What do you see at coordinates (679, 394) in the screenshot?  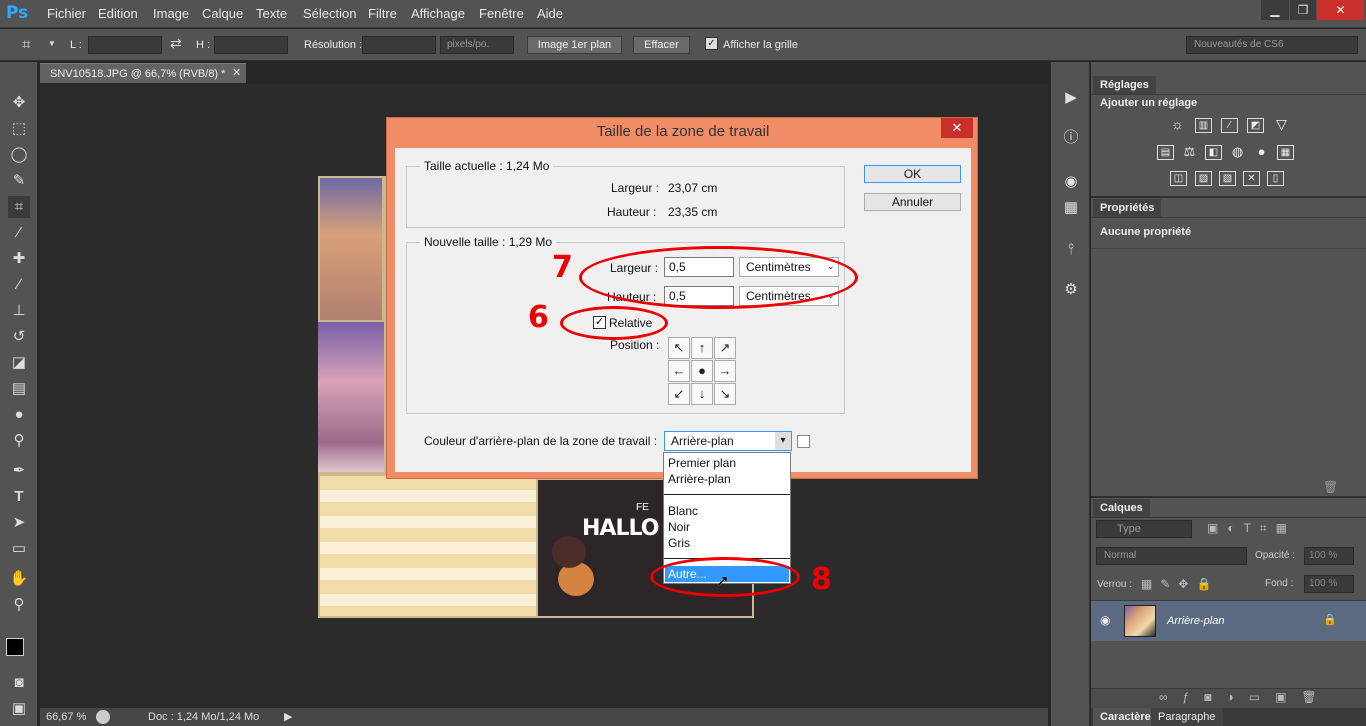 I see `anchor-sw-icon: ↙` at bounding box center [679, 394].